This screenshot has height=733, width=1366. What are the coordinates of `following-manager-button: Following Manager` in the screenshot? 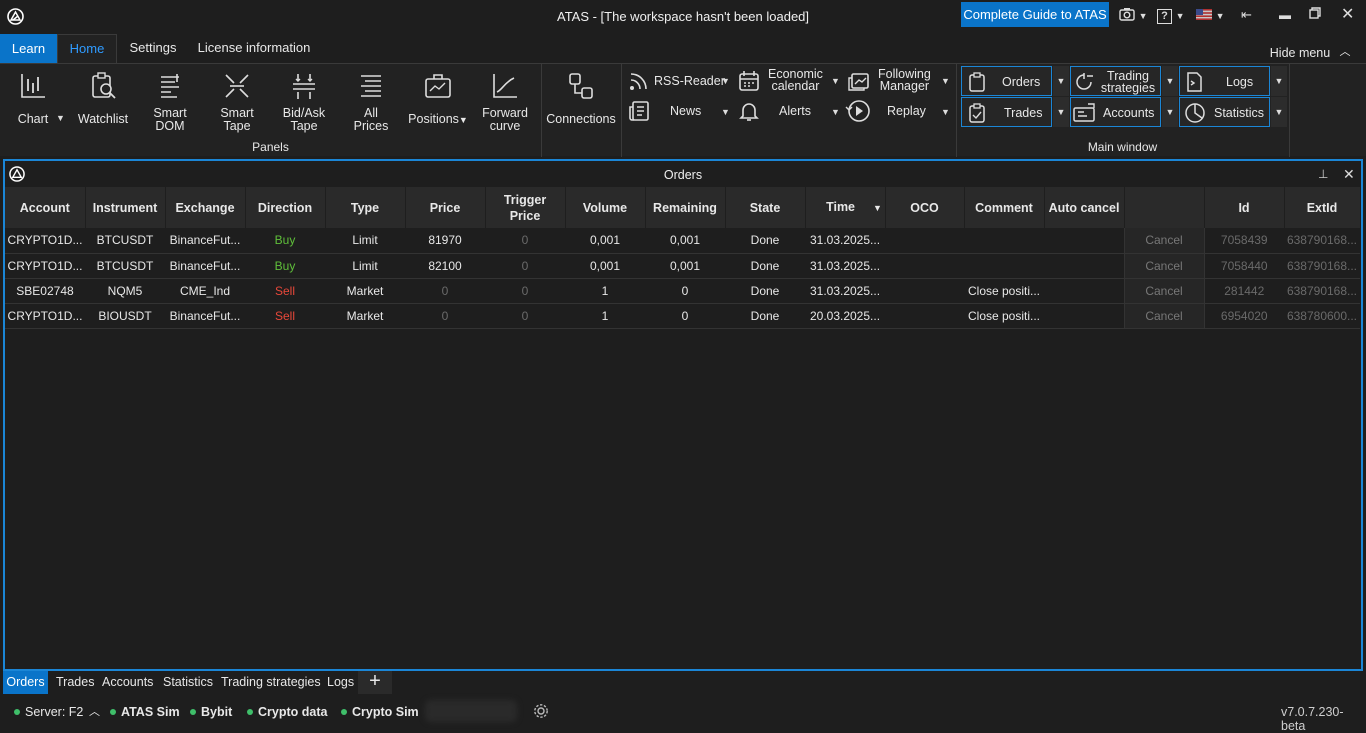 It's located at (900, 81).